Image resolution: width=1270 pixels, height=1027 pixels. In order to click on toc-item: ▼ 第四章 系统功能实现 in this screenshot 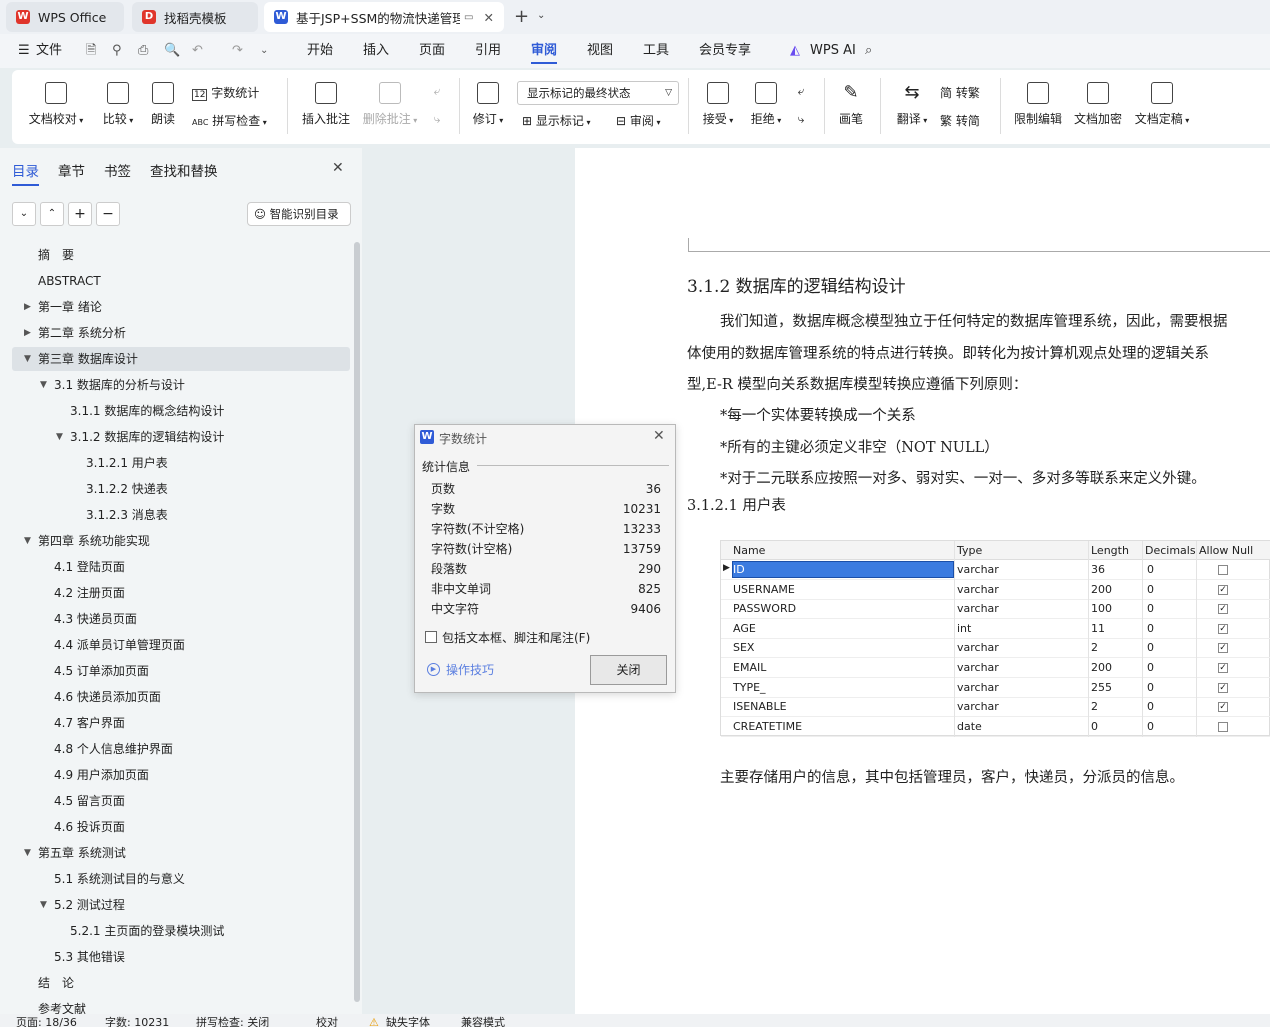, I will do `click(175, 541)`.